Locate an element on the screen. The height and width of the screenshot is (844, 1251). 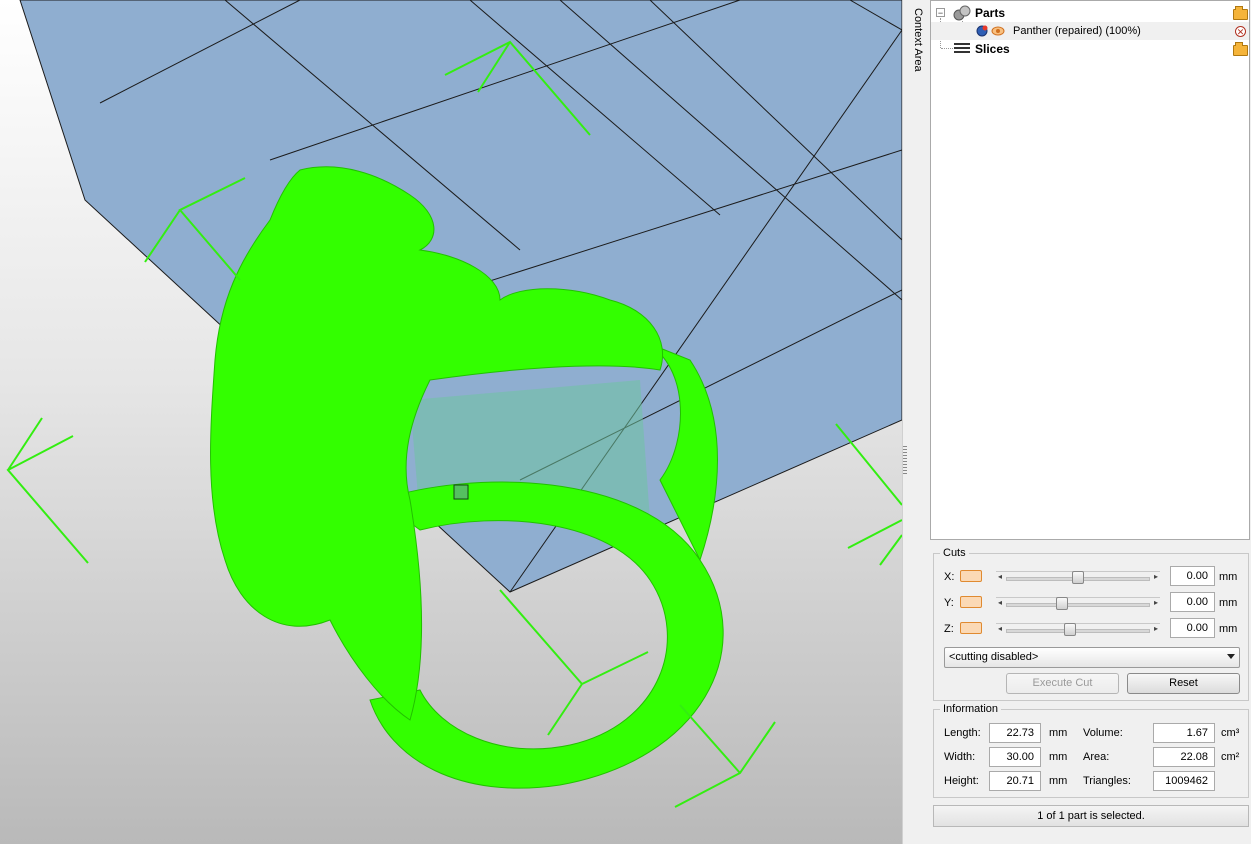
tree-parts-label: Parts is located at coordinates (990, 13).